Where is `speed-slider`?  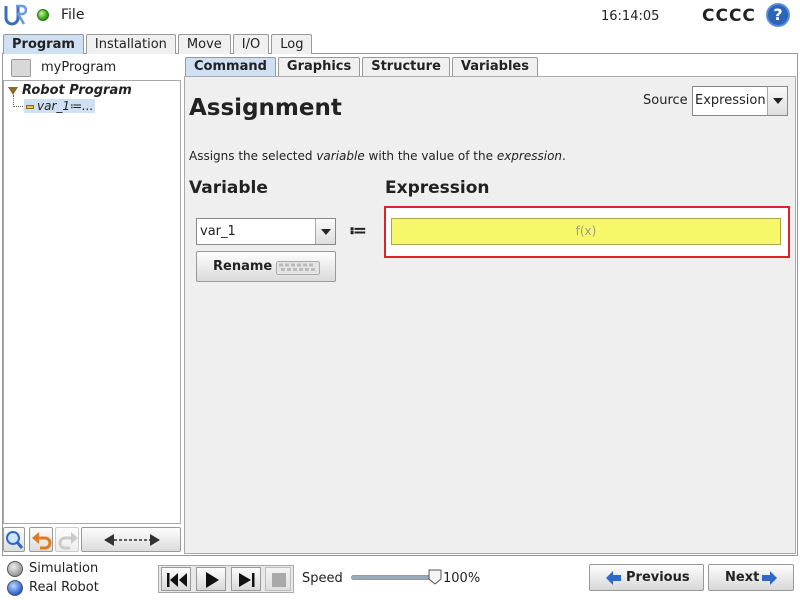 speed-slider is located at coordinates (395, 577).